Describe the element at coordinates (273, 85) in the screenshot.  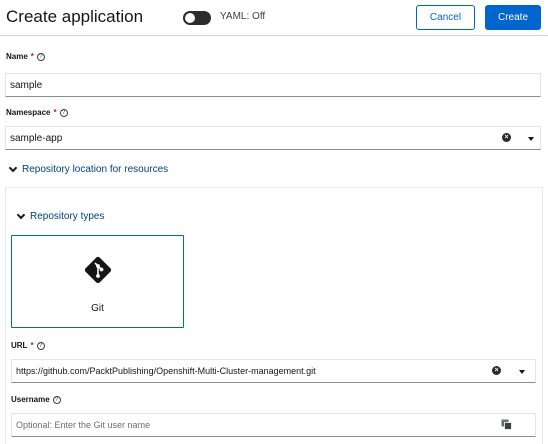
I see `name-input: sample` at that location.